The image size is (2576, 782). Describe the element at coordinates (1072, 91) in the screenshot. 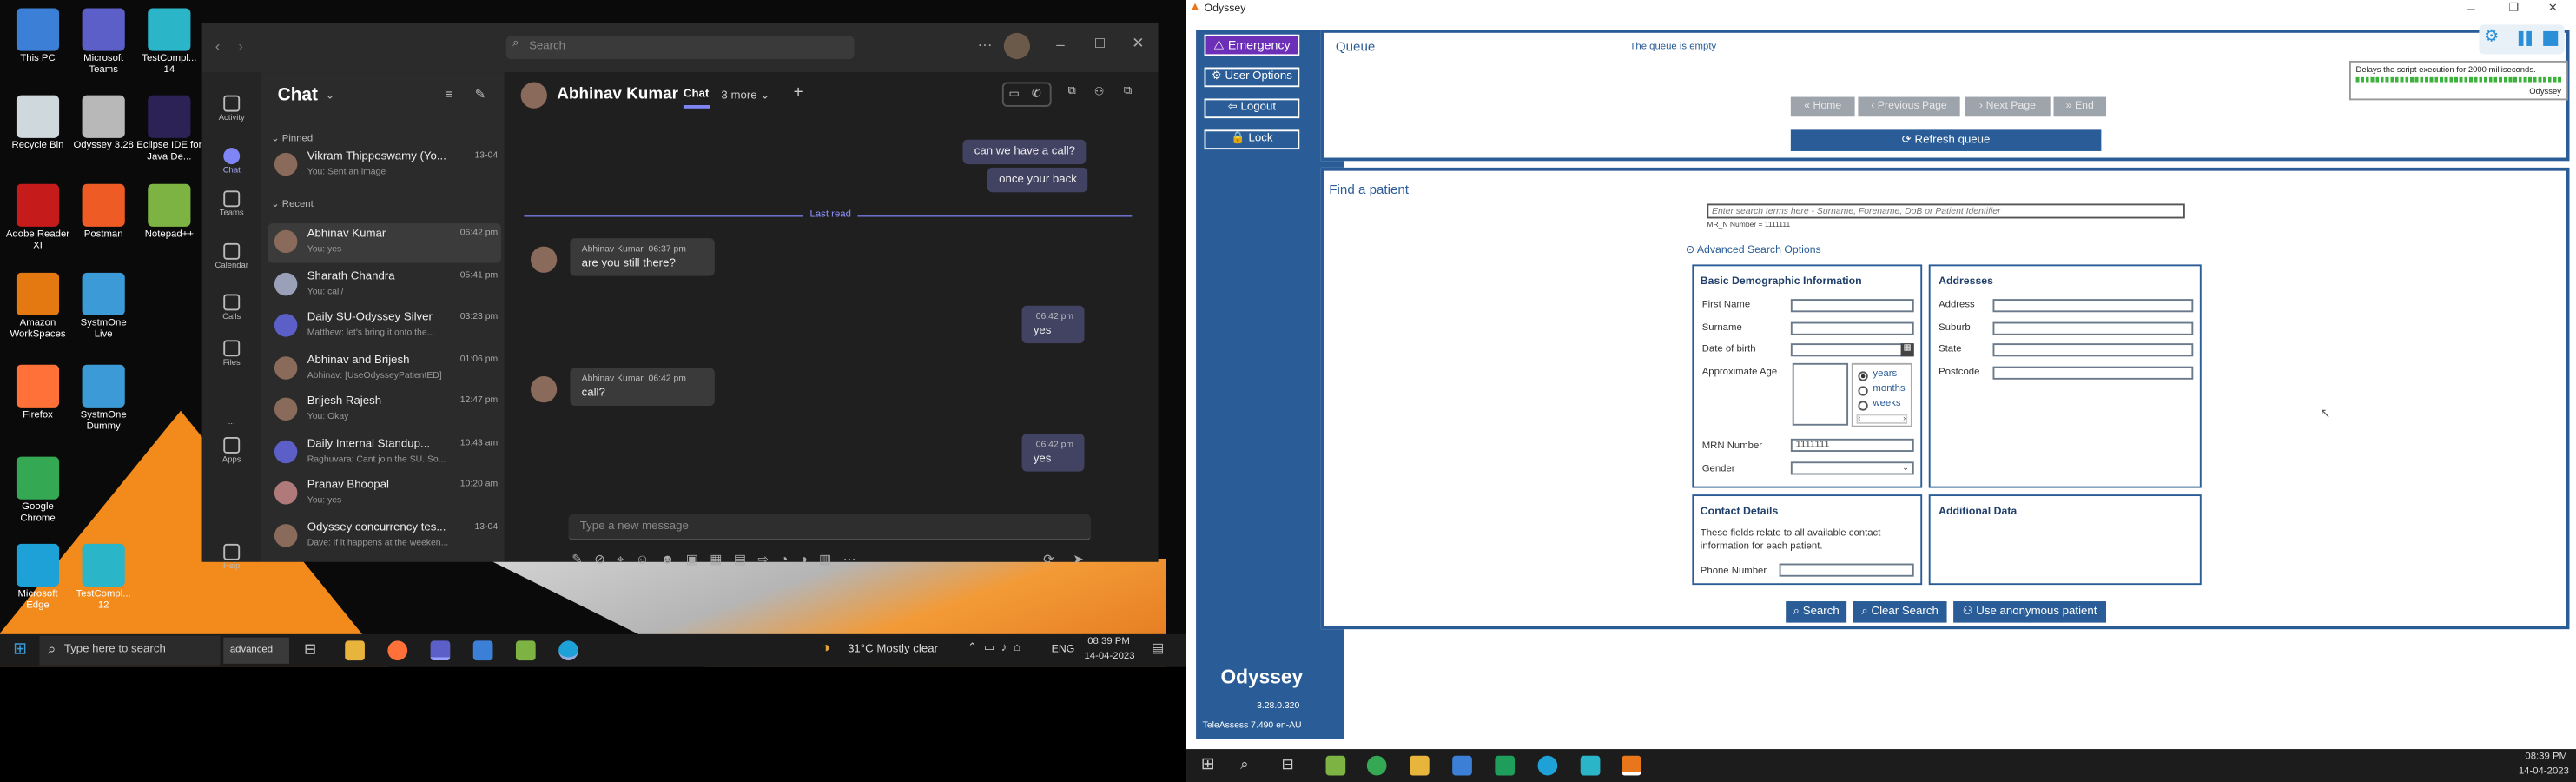

I see `screen-share-icon: ⧉` at that location.